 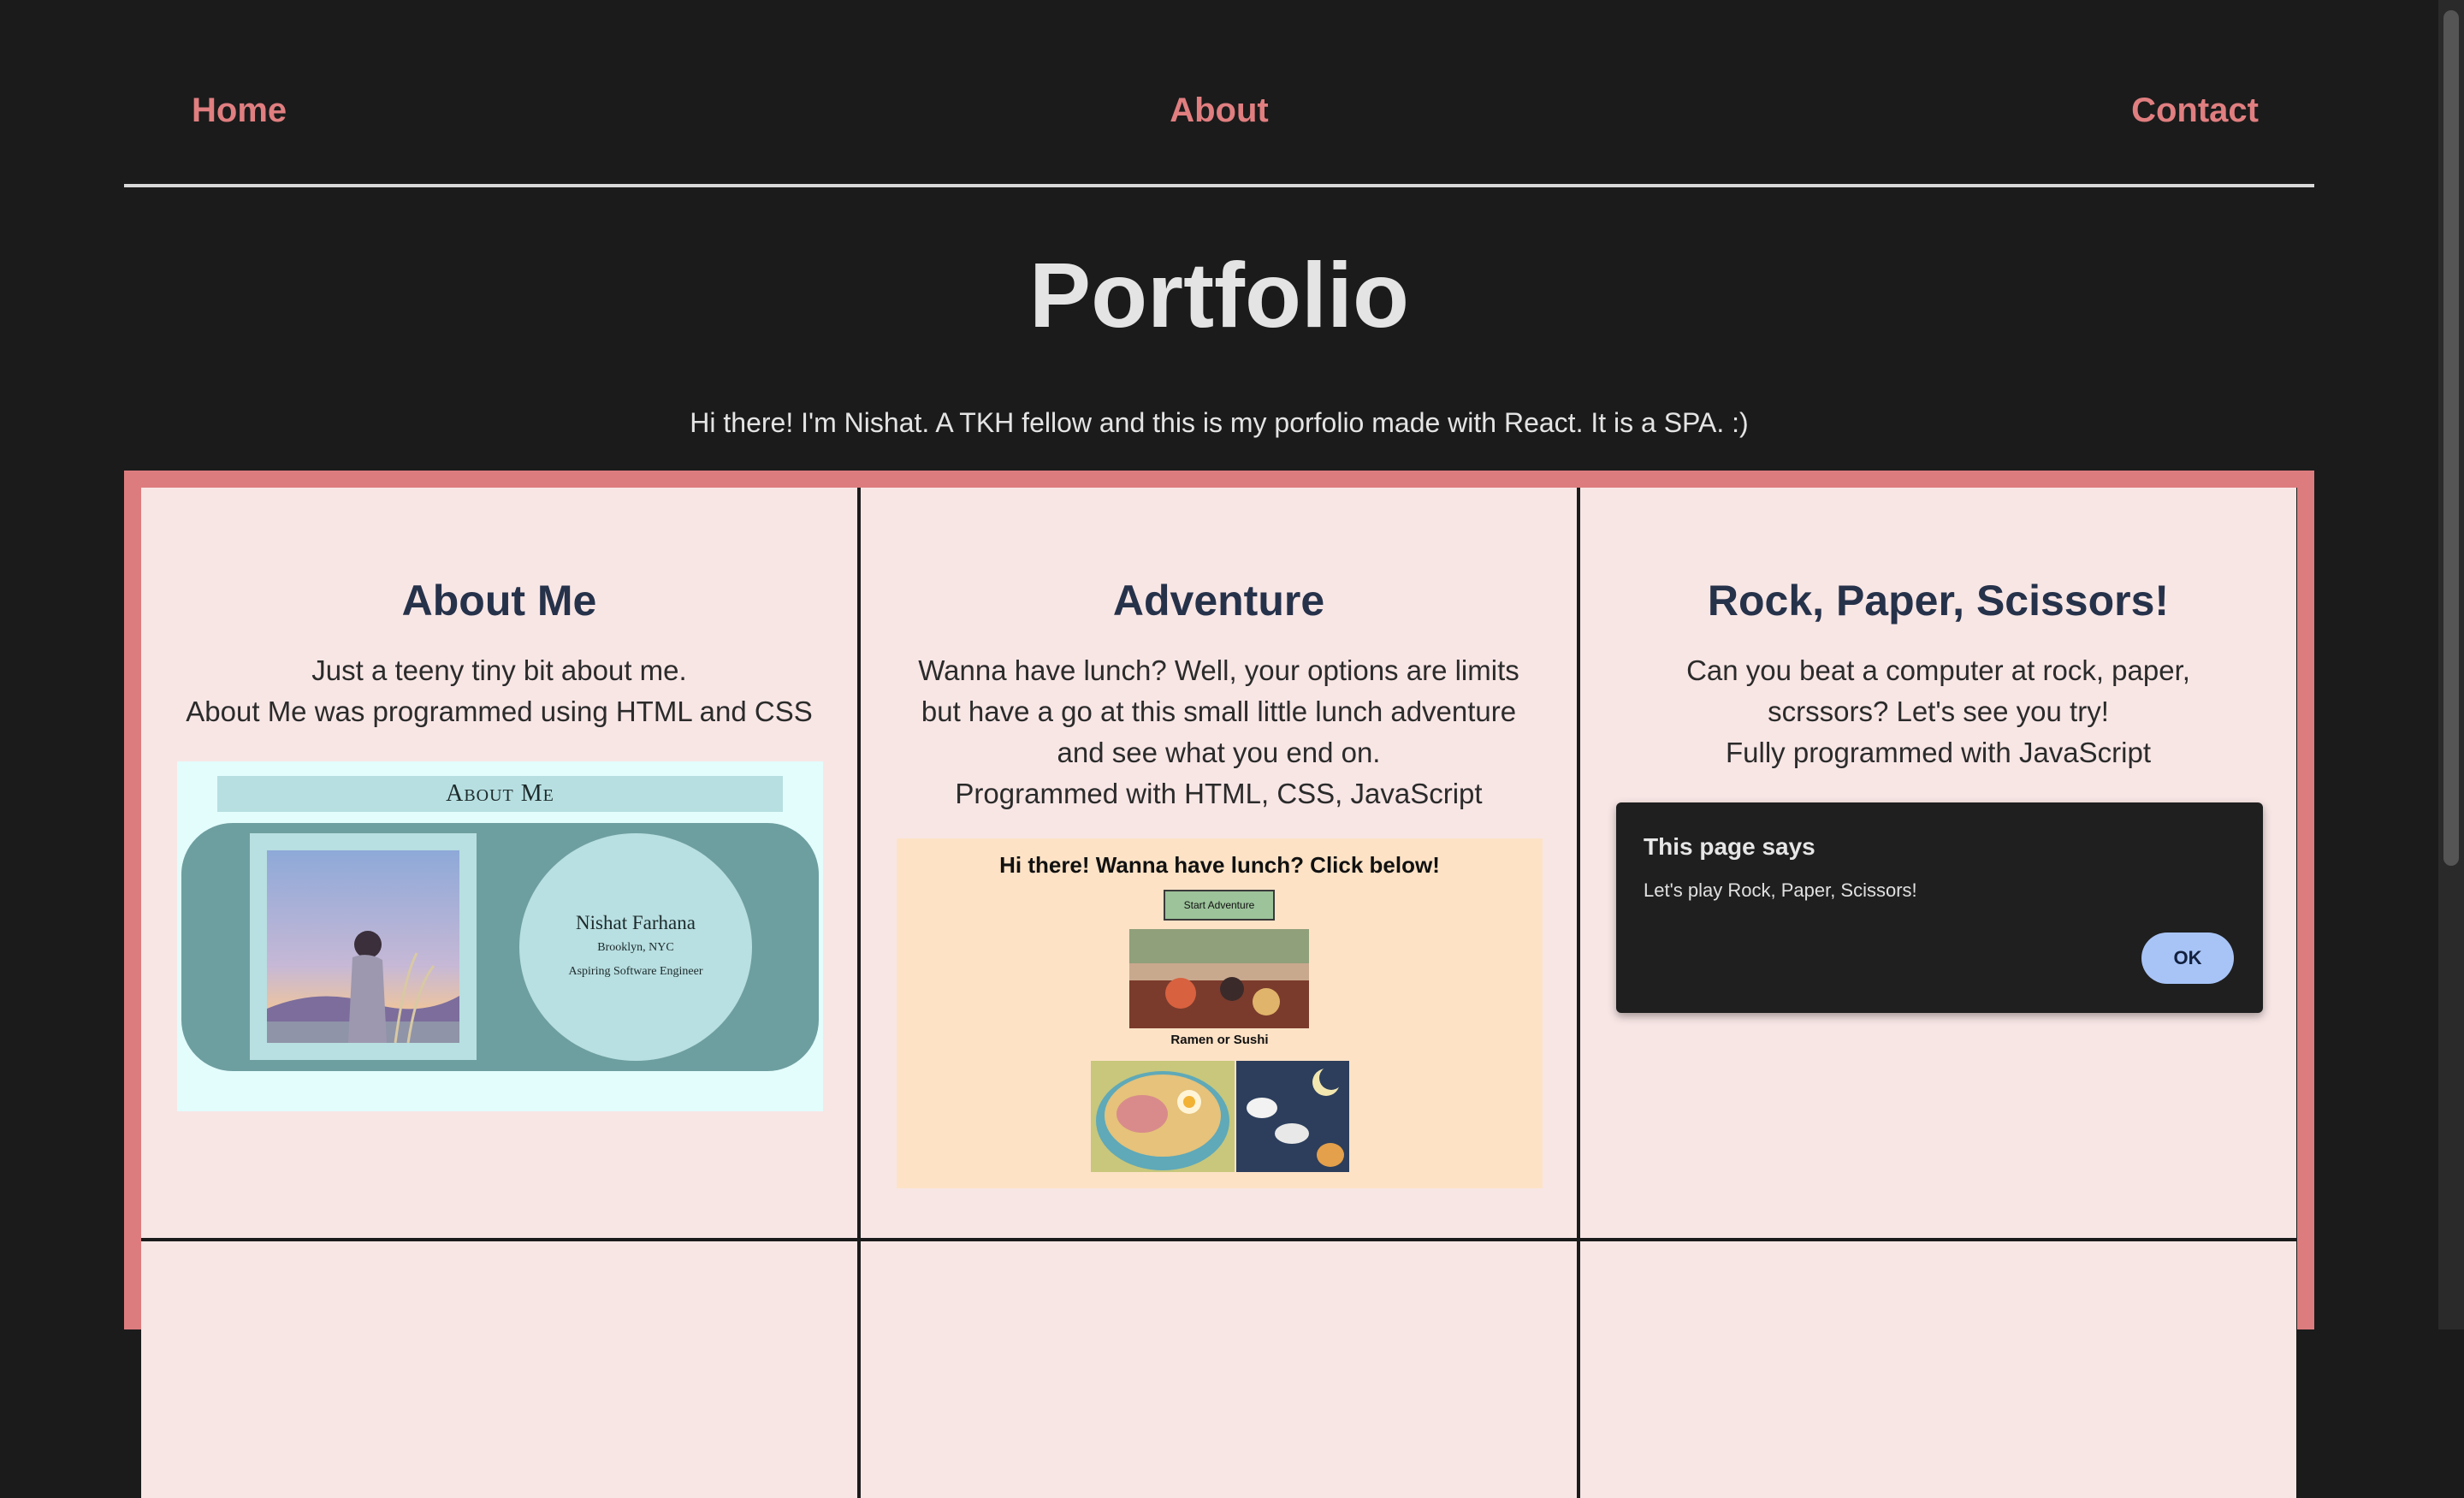 I want to click on card-desc-line: and see what you end on., so click(x=1219, y=752).